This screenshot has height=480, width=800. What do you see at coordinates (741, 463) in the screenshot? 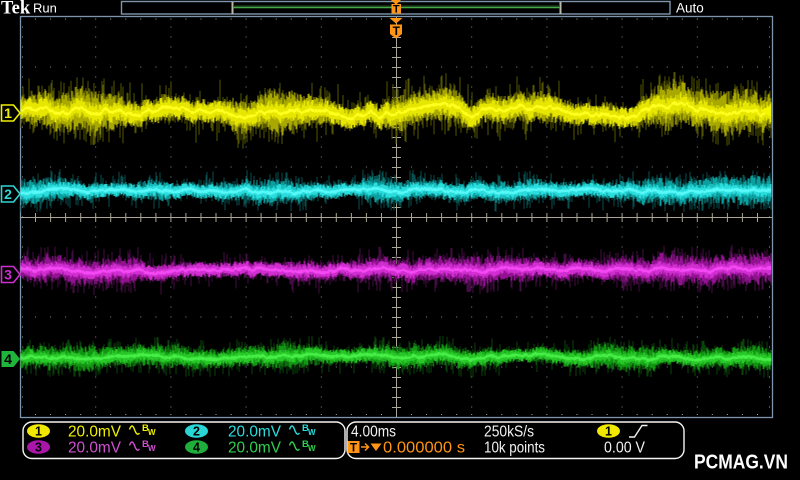
I see `svg-text: PCMAG.VN` at bounding box center [741, 463].